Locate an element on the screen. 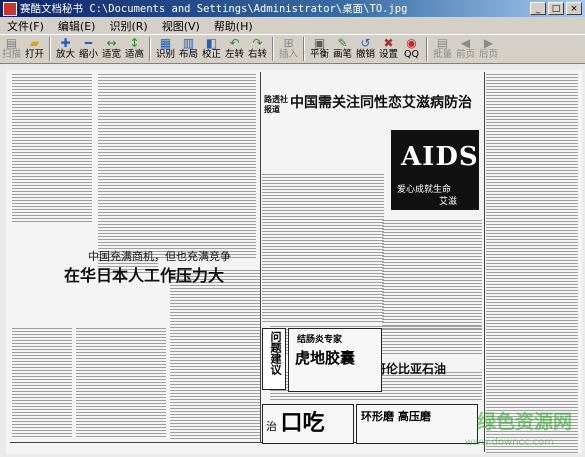  qq-icon: ◉ is located at coordinates (411, 42).